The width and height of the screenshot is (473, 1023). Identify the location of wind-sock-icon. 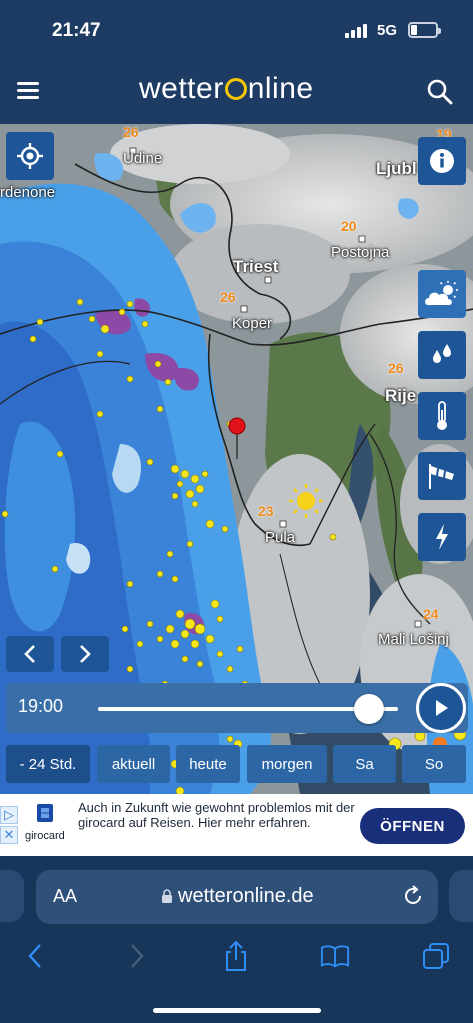
(441, 476).